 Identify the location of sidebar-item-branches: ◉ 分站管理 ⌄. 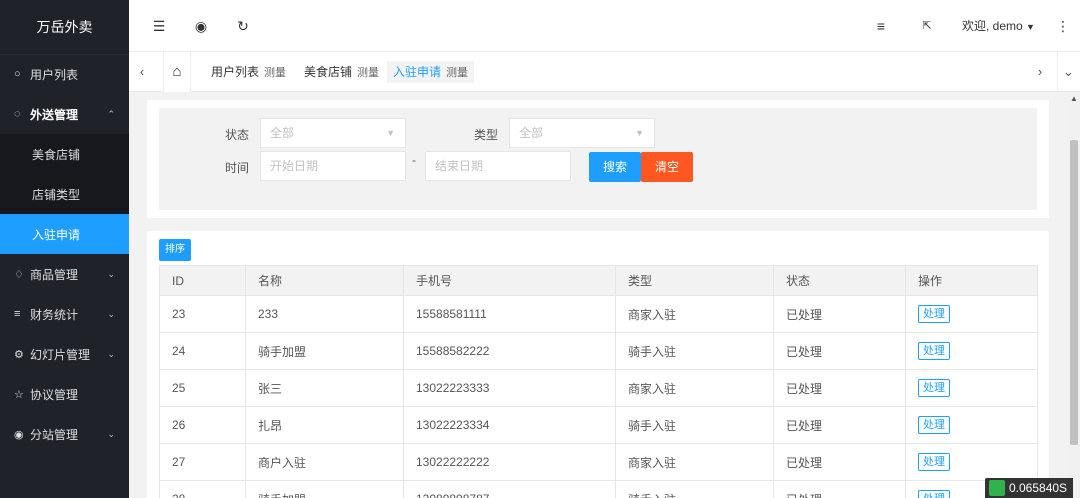
(64, 434).